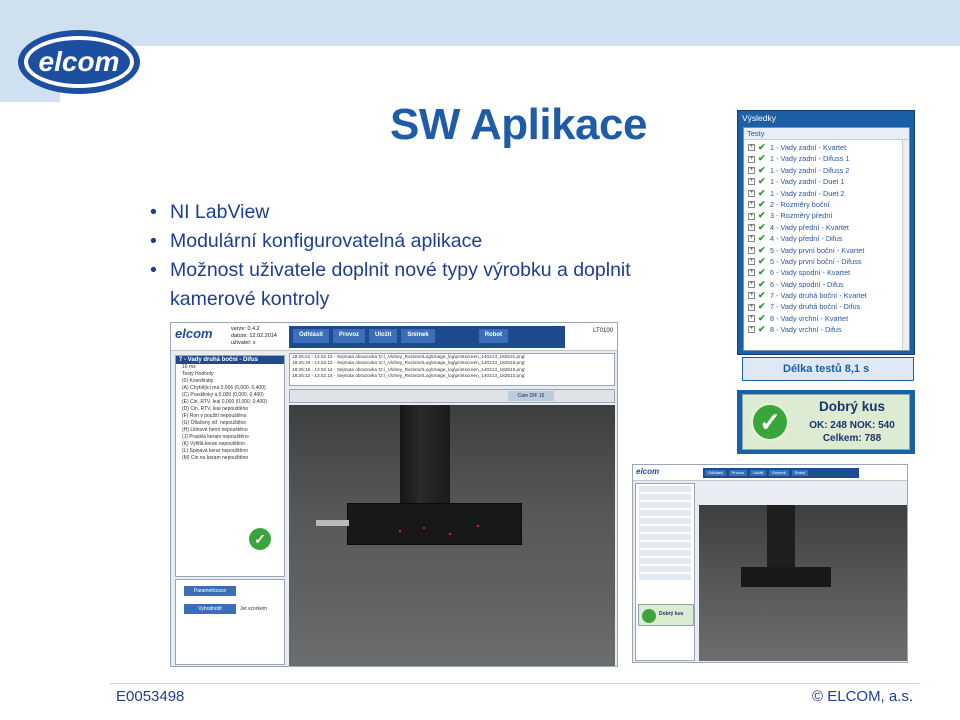  I want to click on test-result-item: + ✔ 4 - Vady přední - Difus, so click(826, 238).